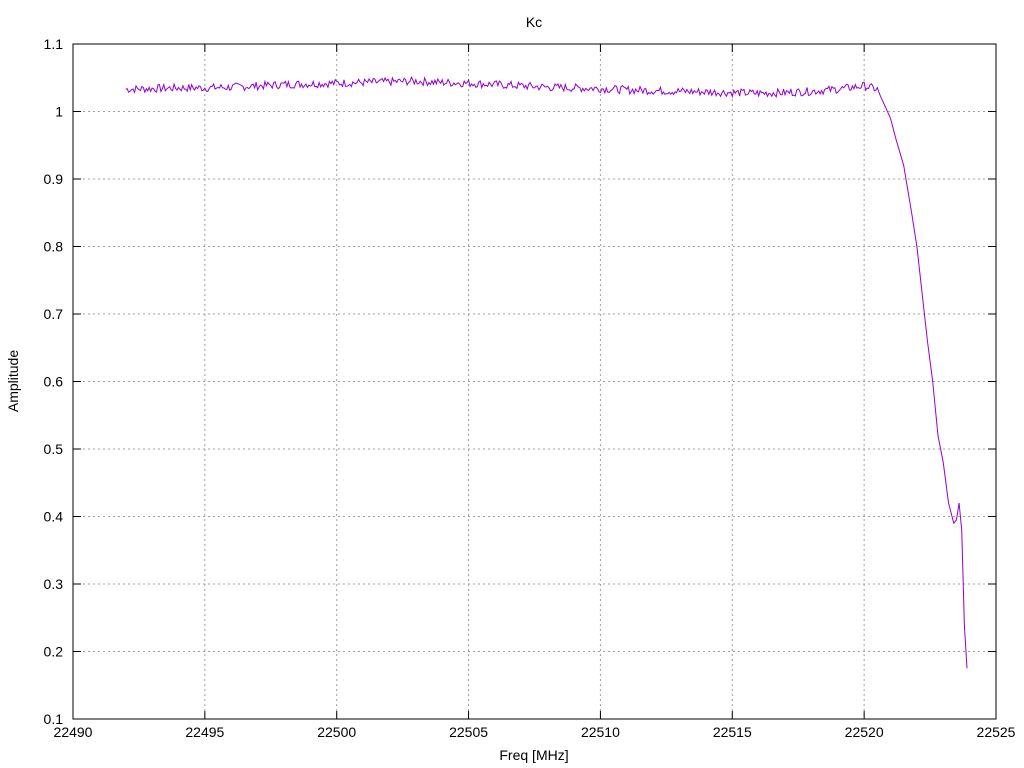 This screenshot has height=768, width=1024. What do you see at coordinates (54, 719) in the screenshot?
I see `y-tick-label: 0.1` at bounding box center [54, 719].